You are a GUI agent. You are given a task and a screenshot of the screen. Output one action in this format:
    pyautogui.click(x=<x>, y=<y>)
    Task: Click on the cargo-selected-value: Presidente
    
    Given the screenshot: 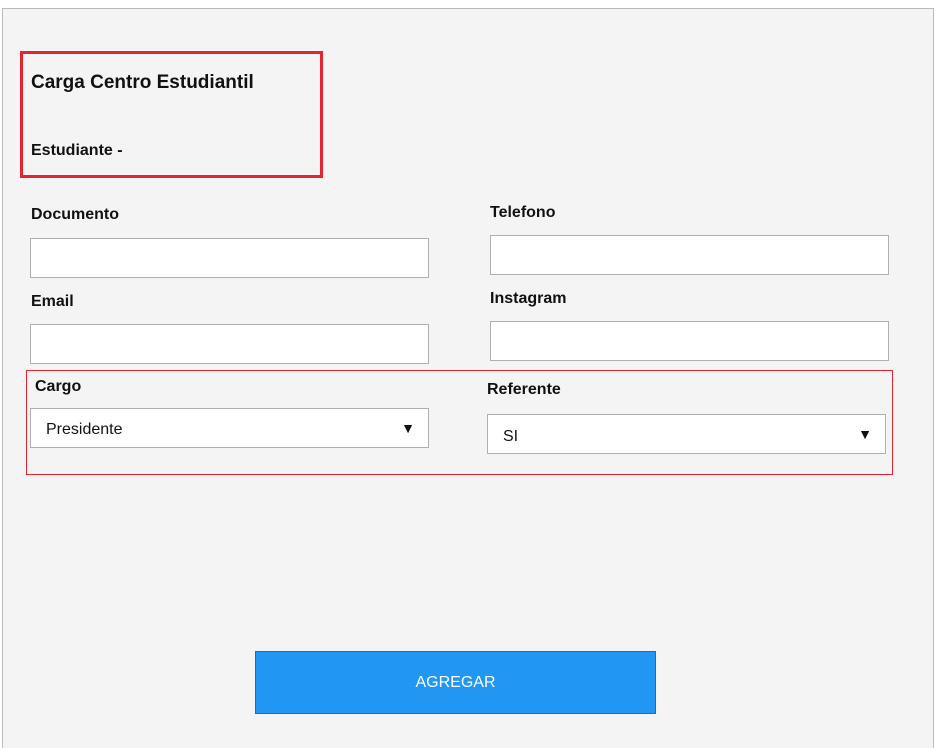 What is the action you would take?
    pyautogui.click(x=84, y=429)
    